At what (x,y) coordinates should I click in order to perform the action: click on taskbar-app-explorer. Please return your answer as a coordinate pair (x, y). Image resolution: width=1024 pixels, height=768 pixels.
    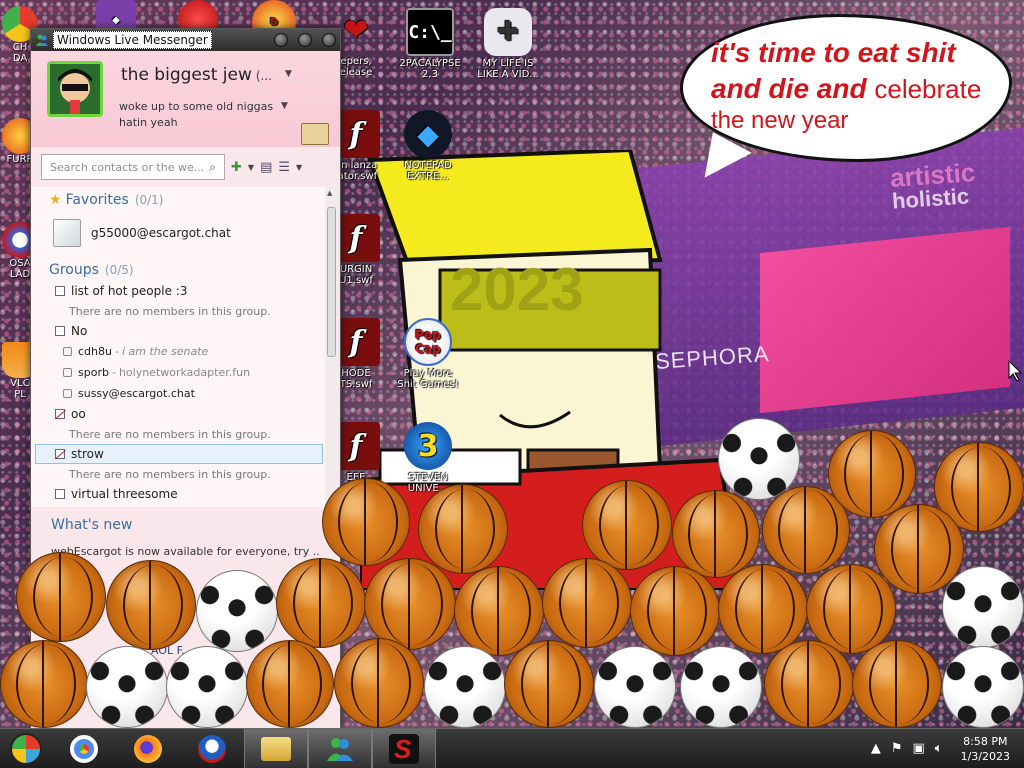
    Looking at the image, I should click on (276, 748).